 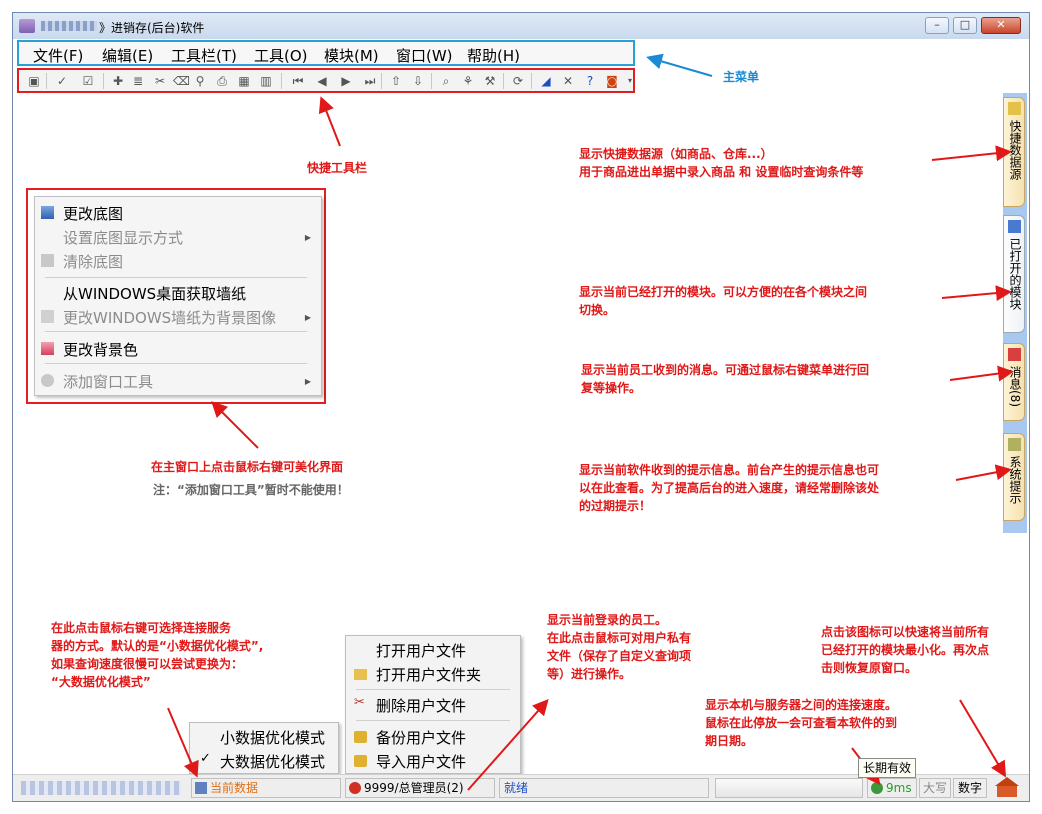 What do you see at coordinates (490, 81) in the screenshot?
I see `wrench-icon: ⚒` at bounding box center [490, 81].